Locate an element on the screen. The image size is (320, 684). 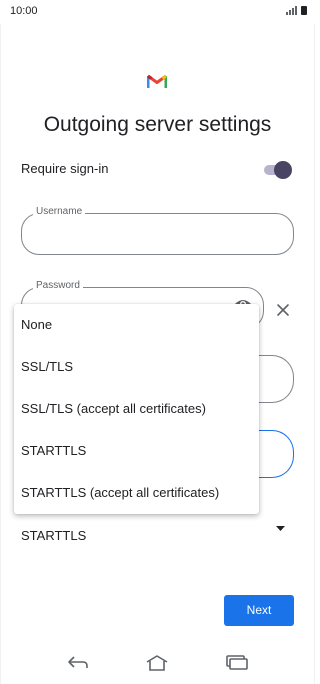
status-time: 10:00 is located at coordinates (24, 11).